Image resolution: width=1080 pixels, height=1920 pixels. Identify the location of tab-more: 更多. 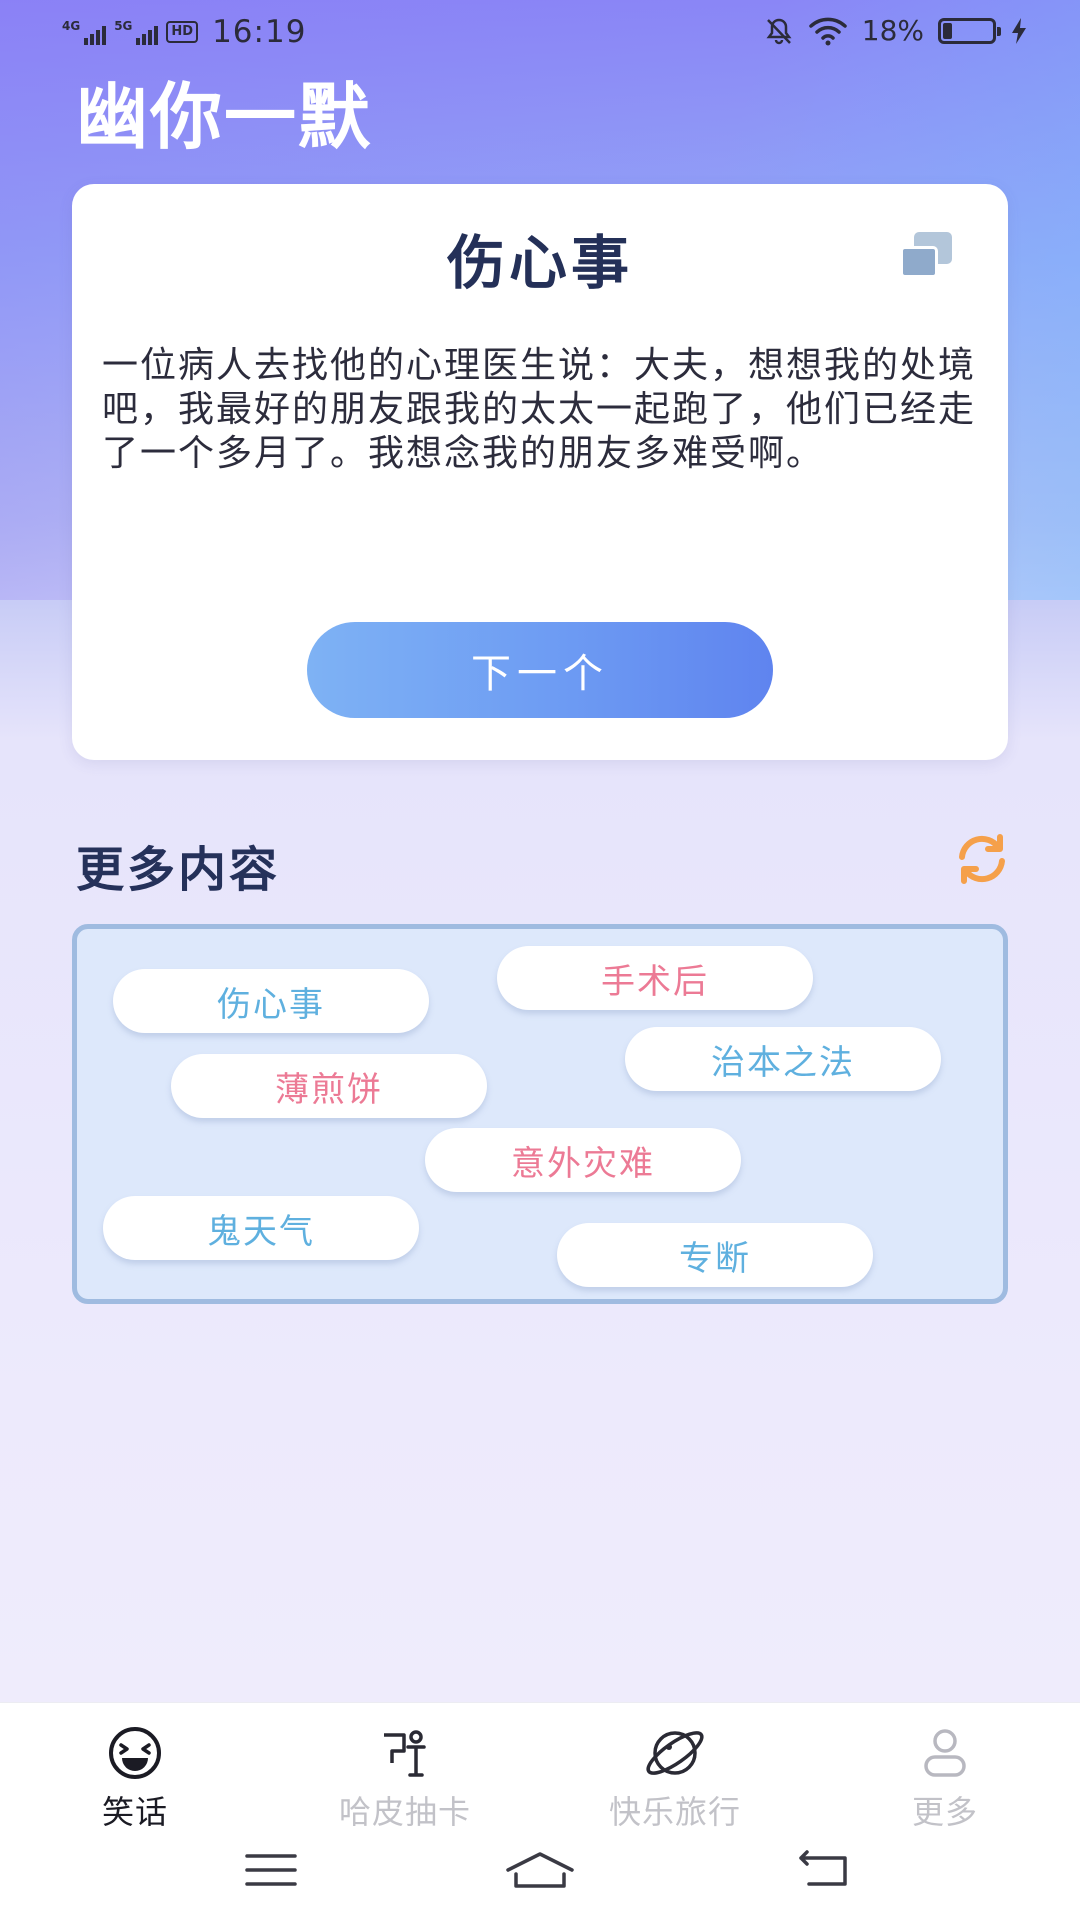
(945, 1779).